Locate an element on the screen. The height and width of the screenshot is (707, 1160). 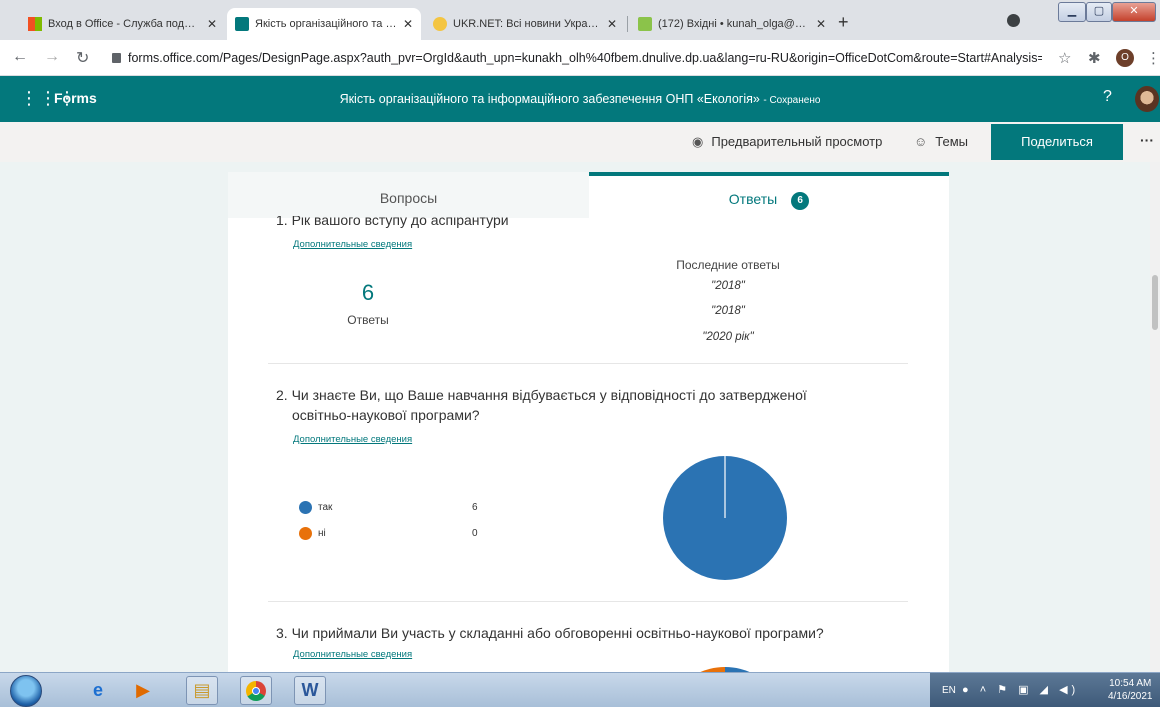
system-tray: EN ● ˄ ⚑ ▣ ◢ ◀) 10:54 AM 4/16/2021 is located at coordinates (1045, 690).